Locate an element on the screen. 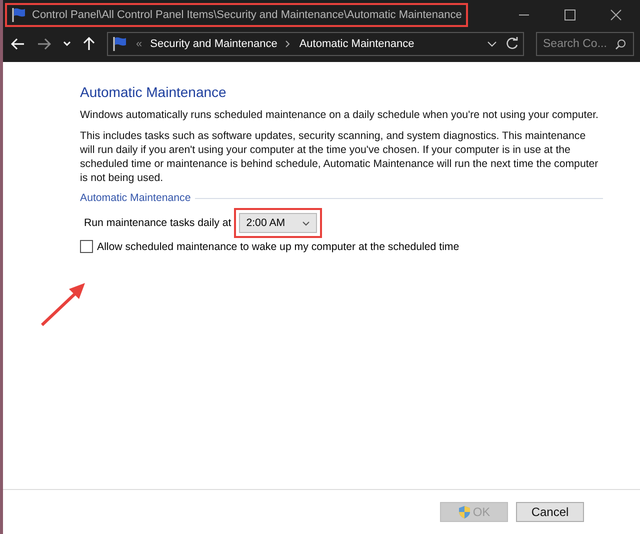 Image resolution: width=640 pixels, height=534 pixels. breadcrumb-item: Security and Maintenance is located at coordinates (214, 44).